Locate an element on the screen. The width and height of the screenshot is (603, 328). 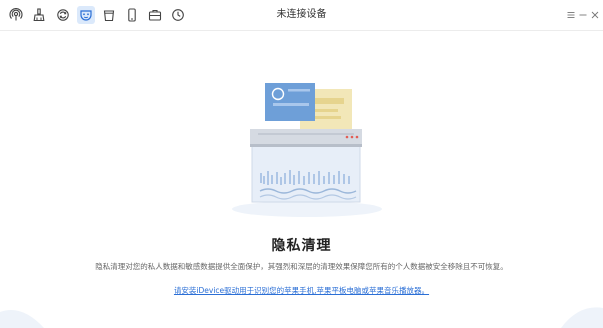
broom-icon is located at coordinates (39, 15).